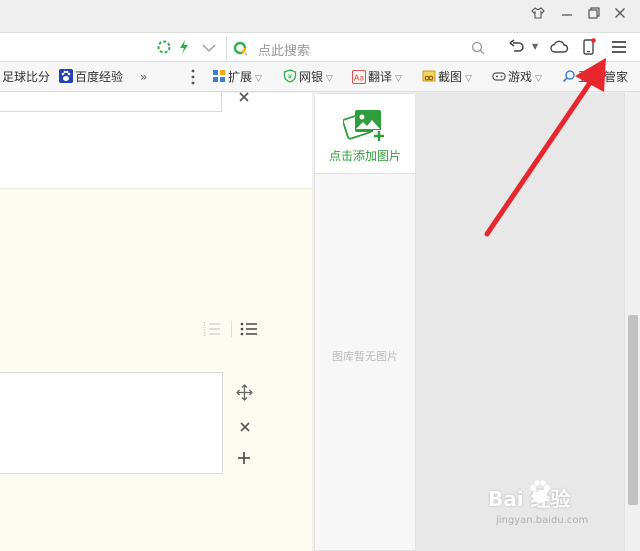  Describe the element at coordinates (320, 16) in the screenshot. I see `title-bar` at that location.